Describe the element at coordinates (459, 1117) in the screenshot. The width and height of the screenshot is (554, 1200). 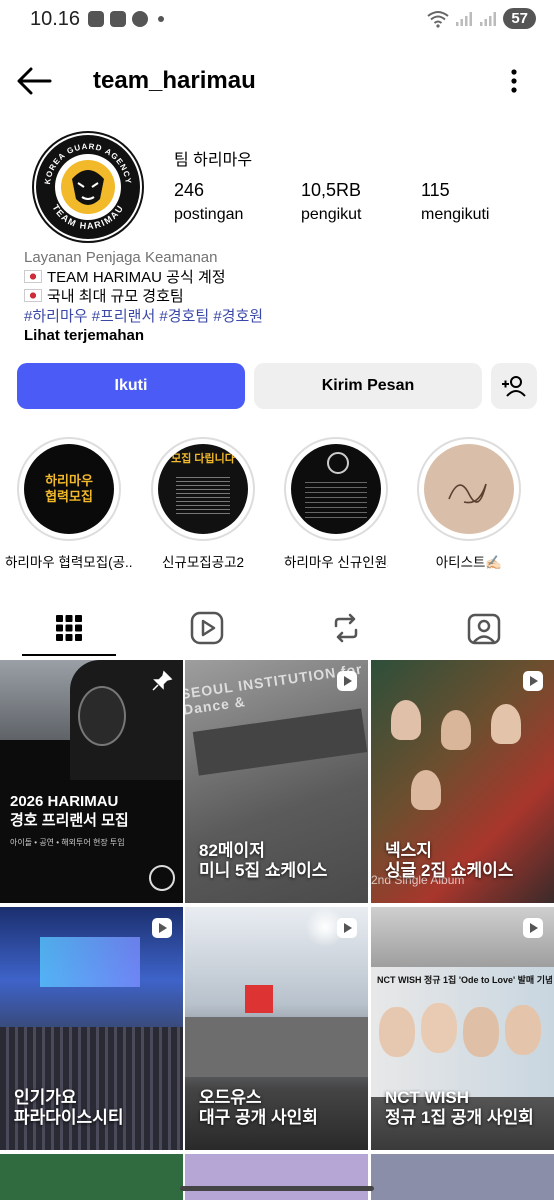
I see `post-caption-line2: 정규 1집 공개 사인회` at that location.